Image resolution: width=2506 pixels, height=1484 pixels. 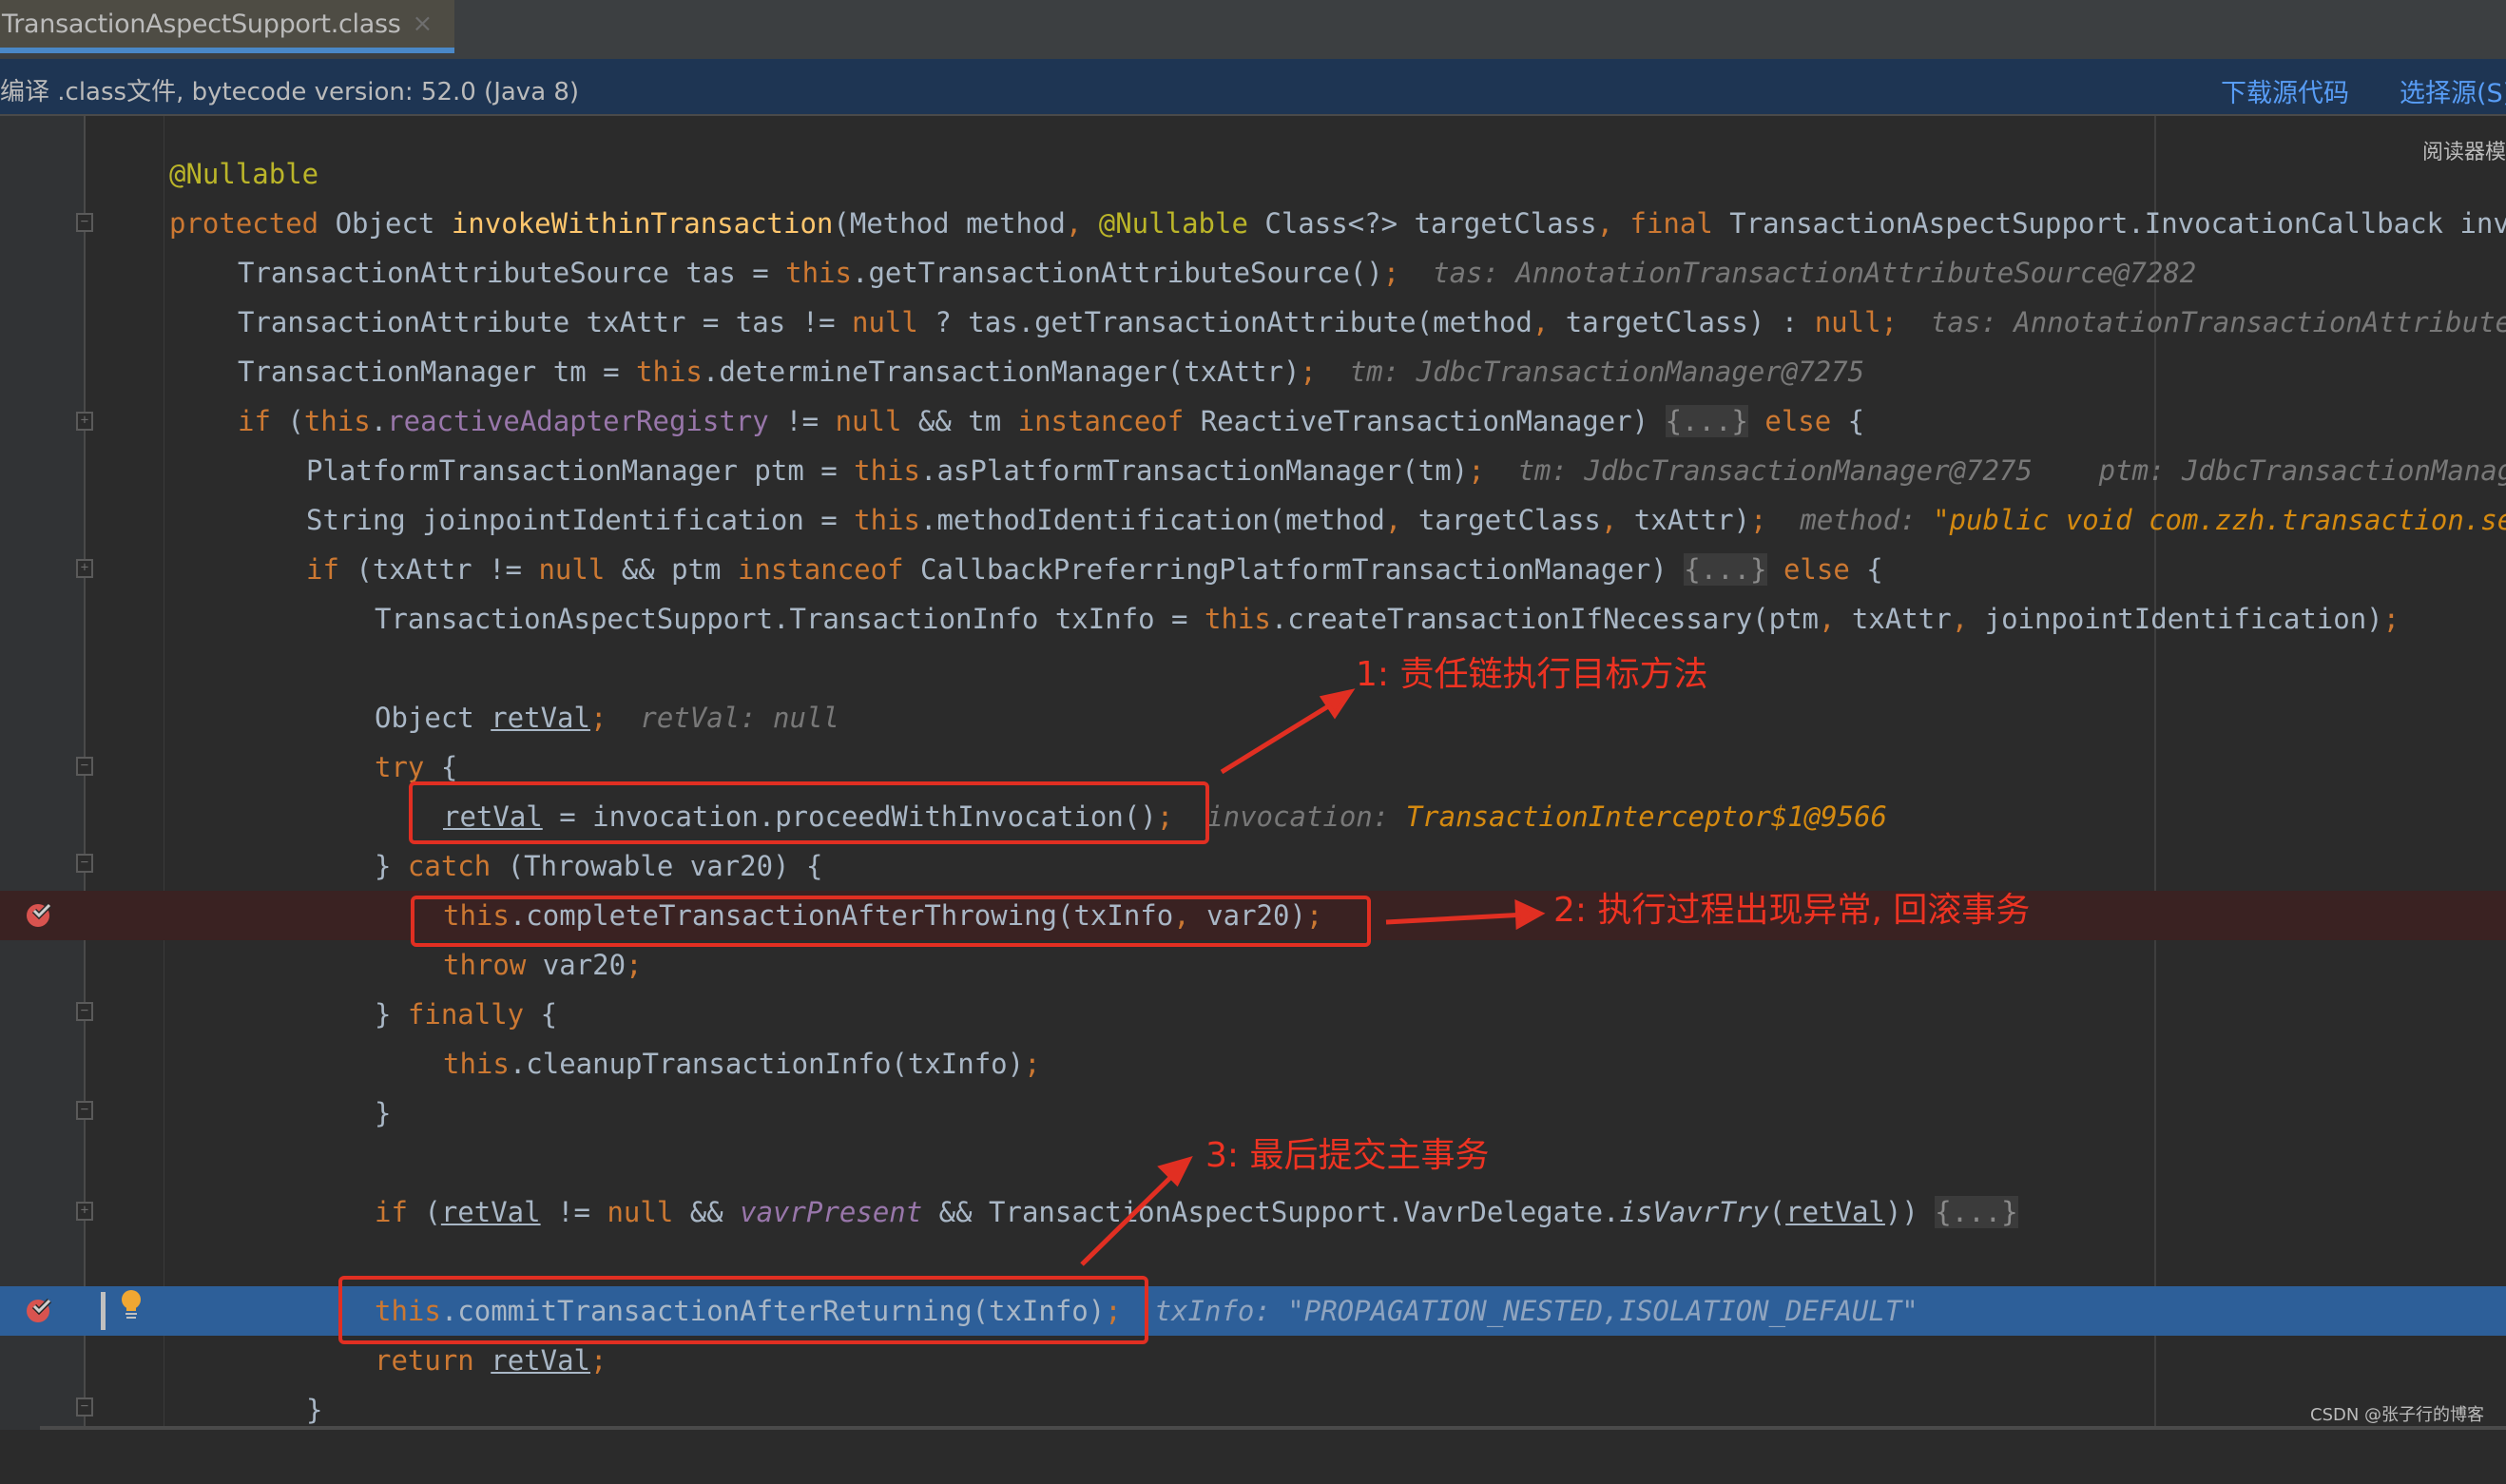 I want to click on keyword: try, so click(x=400, y=767).